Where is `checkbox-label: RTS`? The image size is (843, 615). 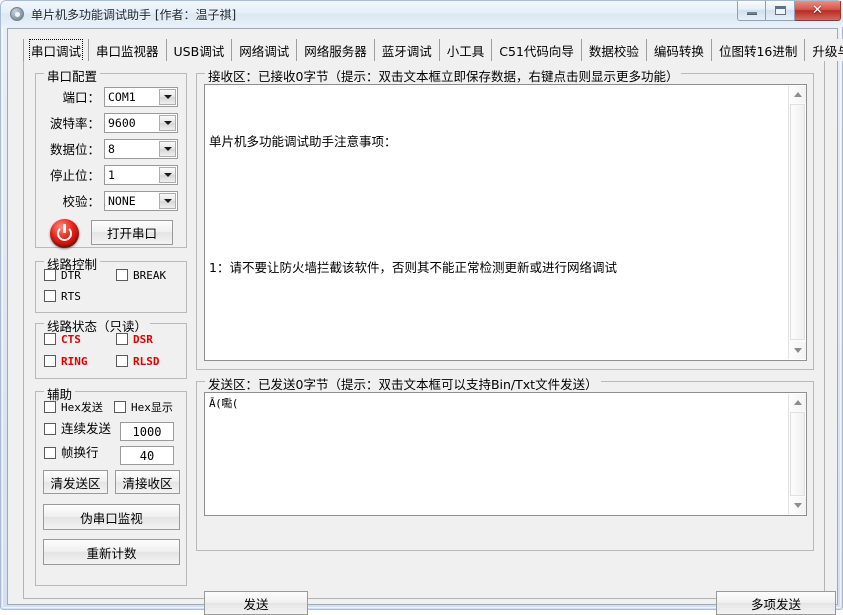 checkbox-label: RTS is located at coordinates (71, 296).